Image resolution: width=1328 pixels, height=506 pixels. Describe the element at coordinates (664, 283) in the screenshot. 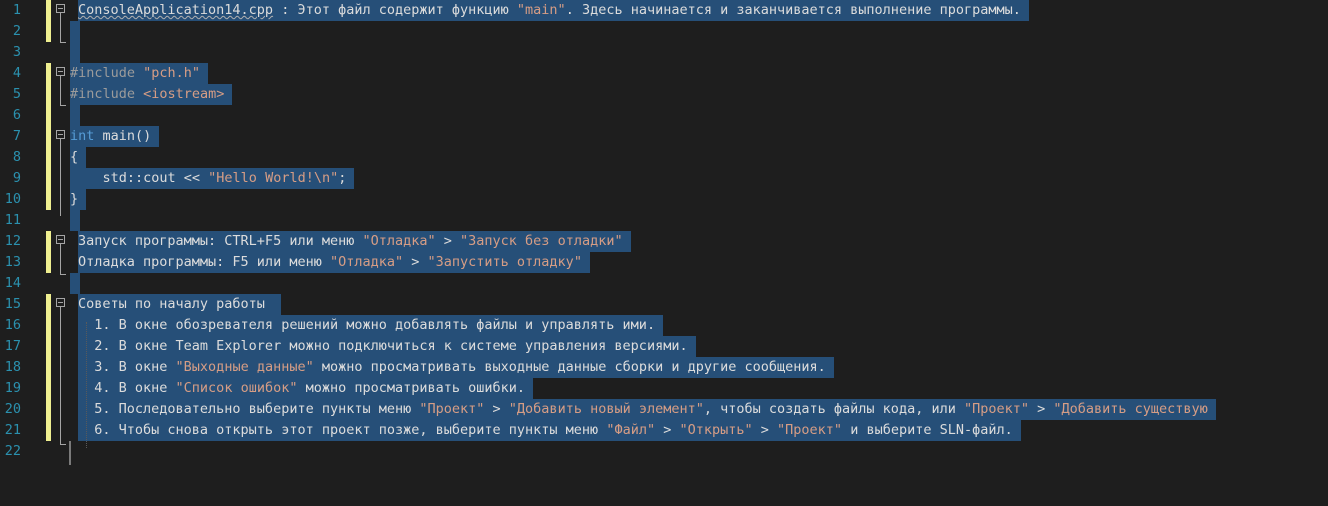

I see `code-line: 14` at that location.